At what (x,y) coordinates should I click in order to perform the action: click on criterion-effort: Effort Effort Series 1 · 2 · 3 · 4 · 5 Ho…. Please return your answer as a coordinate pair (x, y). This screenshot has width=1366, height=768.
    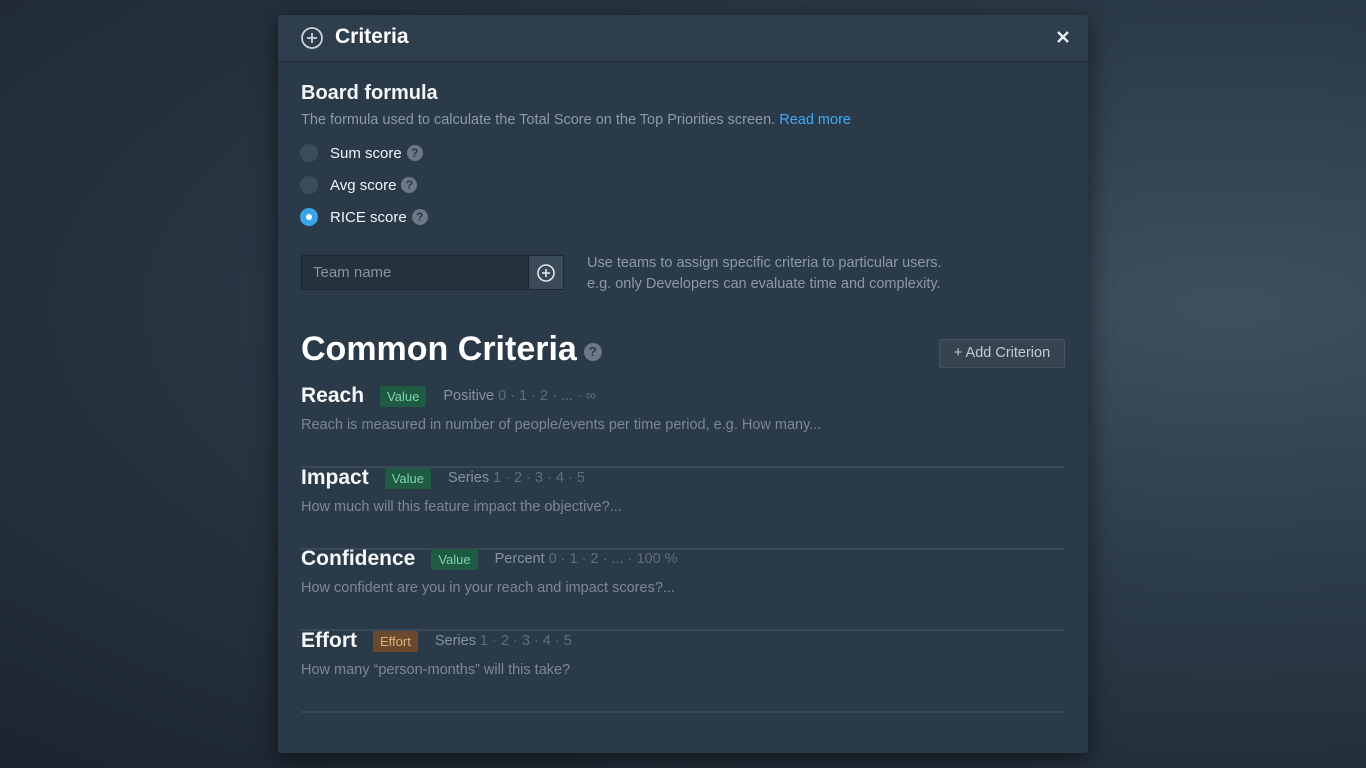
    Looking at the image, I should click on (683, 671).